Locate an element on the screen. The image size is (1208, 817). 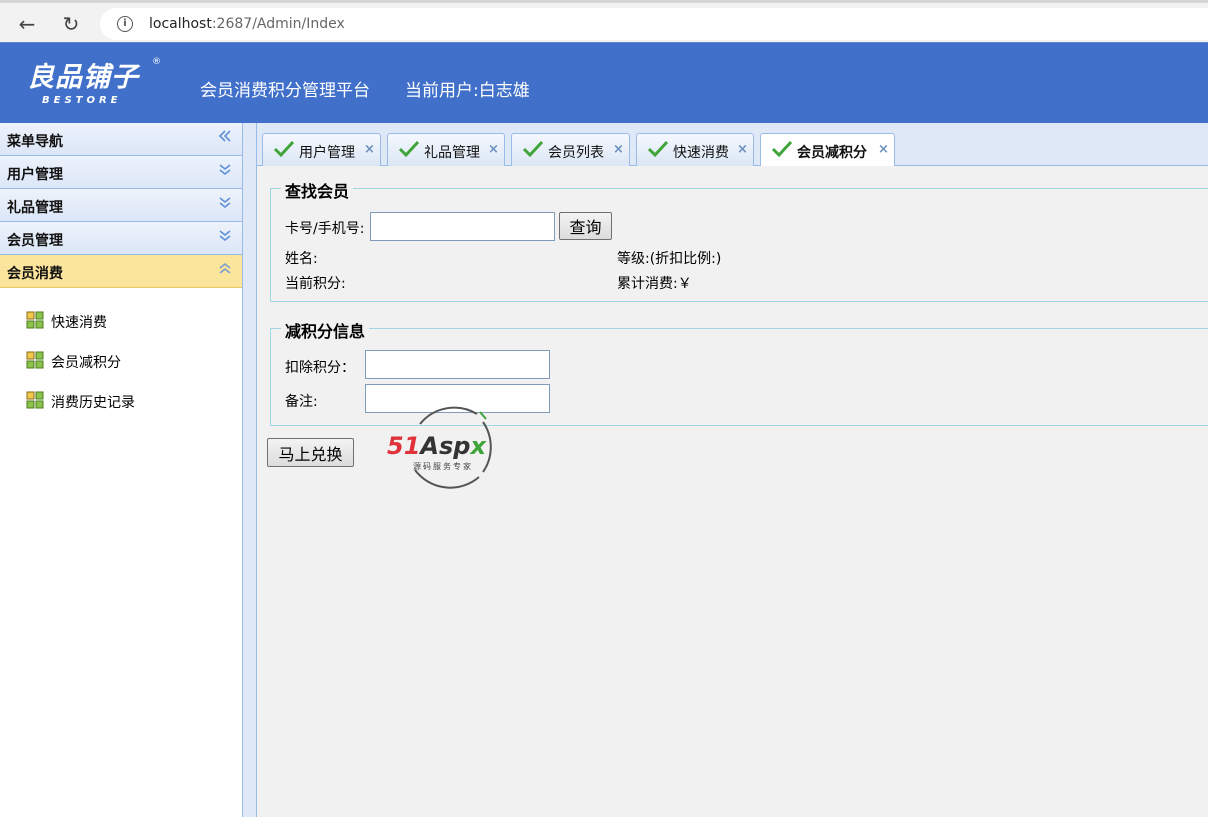
search-member-legend: 查找会员 is located at coordinates (317, 190).